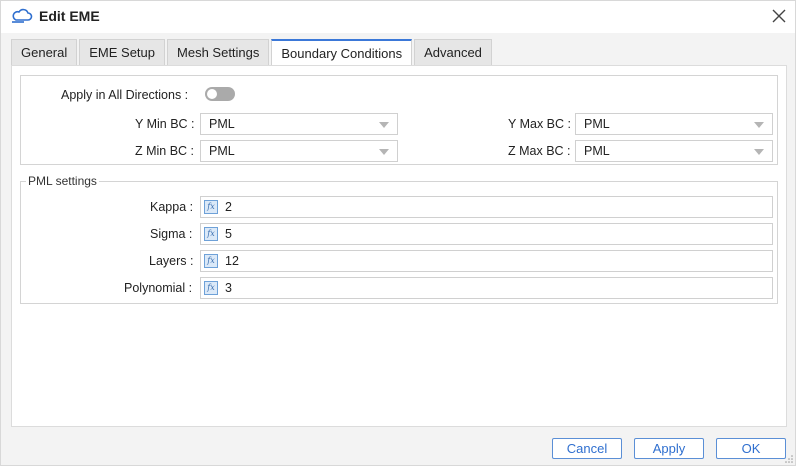  What do you see at coordinates (597, 124) in the screenshot?
I see `y-max-bc-value: PML` at bounding box center [597, 124].